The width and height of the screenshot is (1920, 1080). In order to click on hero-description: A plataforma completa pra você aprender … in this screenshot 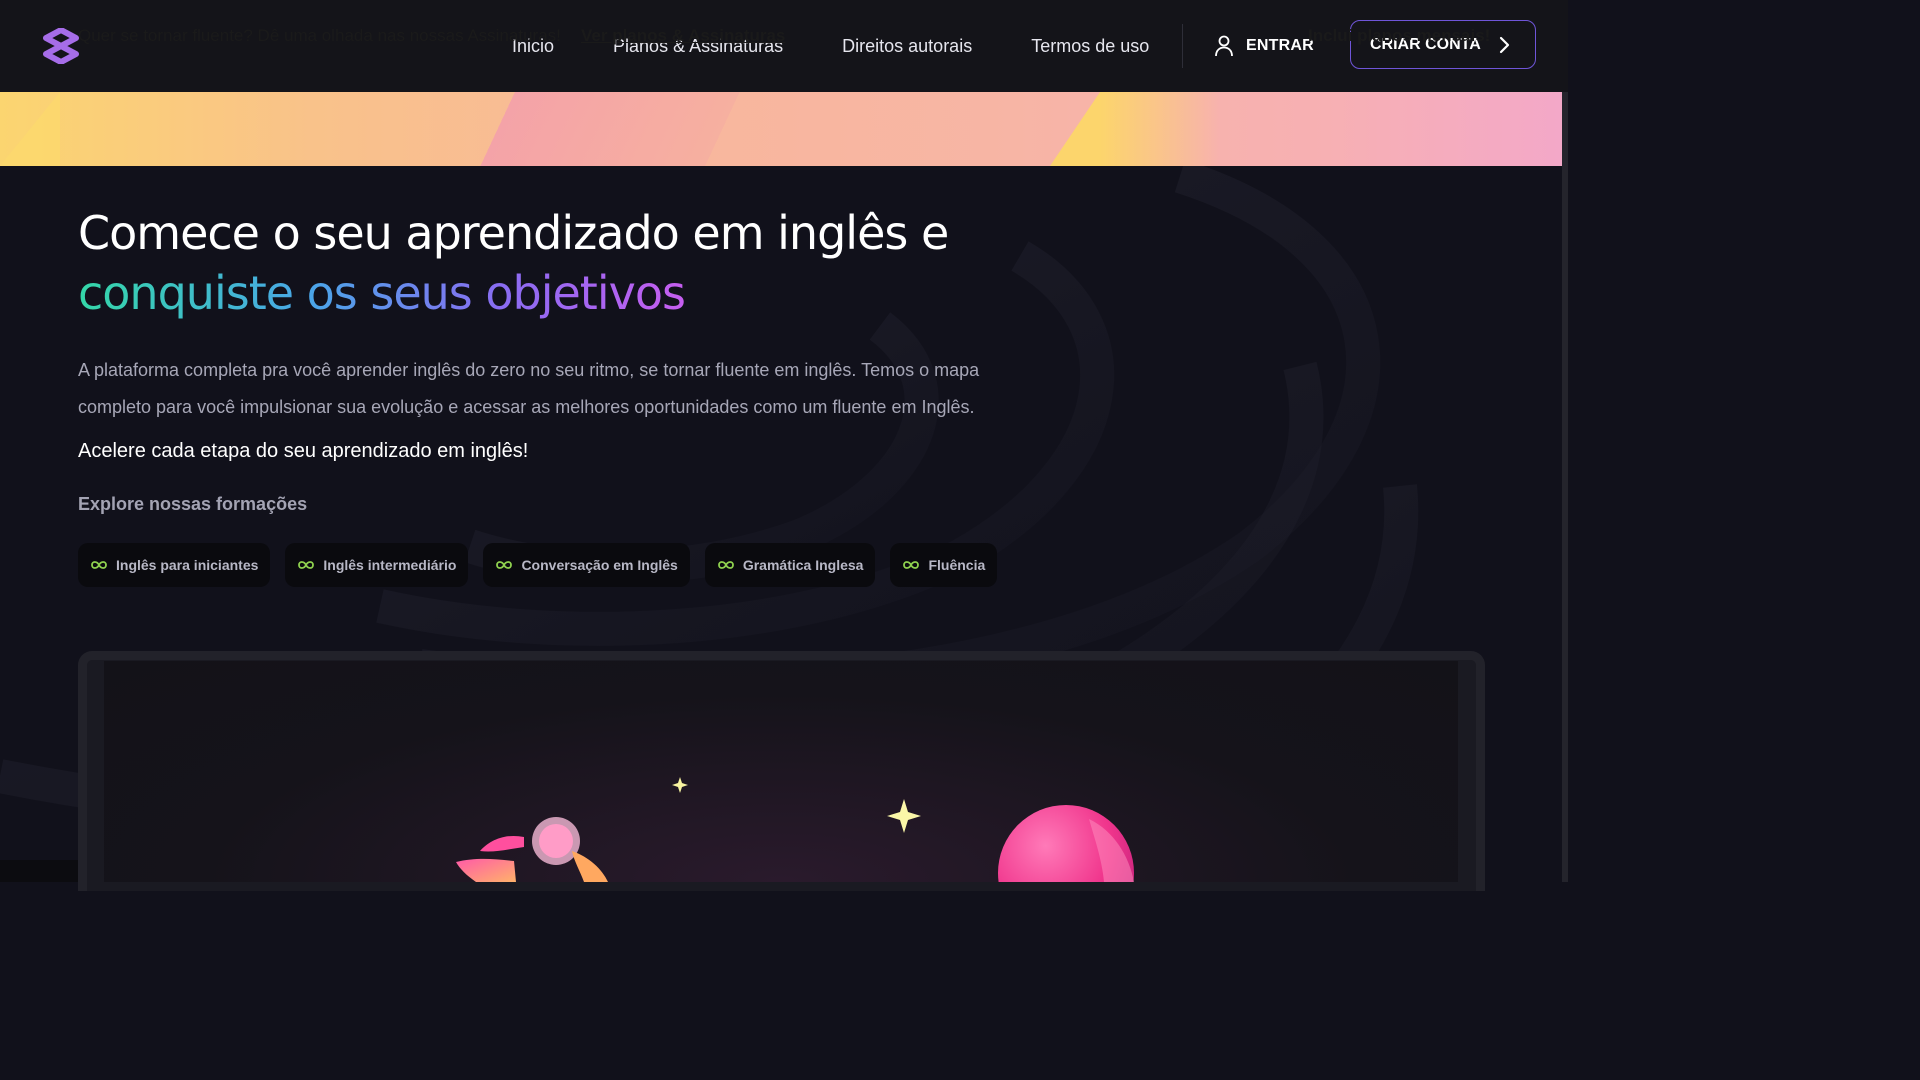, I will do `click(529, 388)`.